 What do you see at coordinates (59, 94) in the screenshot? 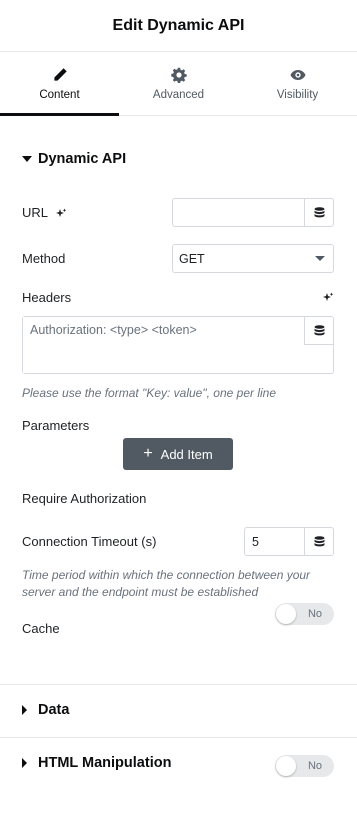
I see `tab-content-label: Content` at bounding box center [59, 94].